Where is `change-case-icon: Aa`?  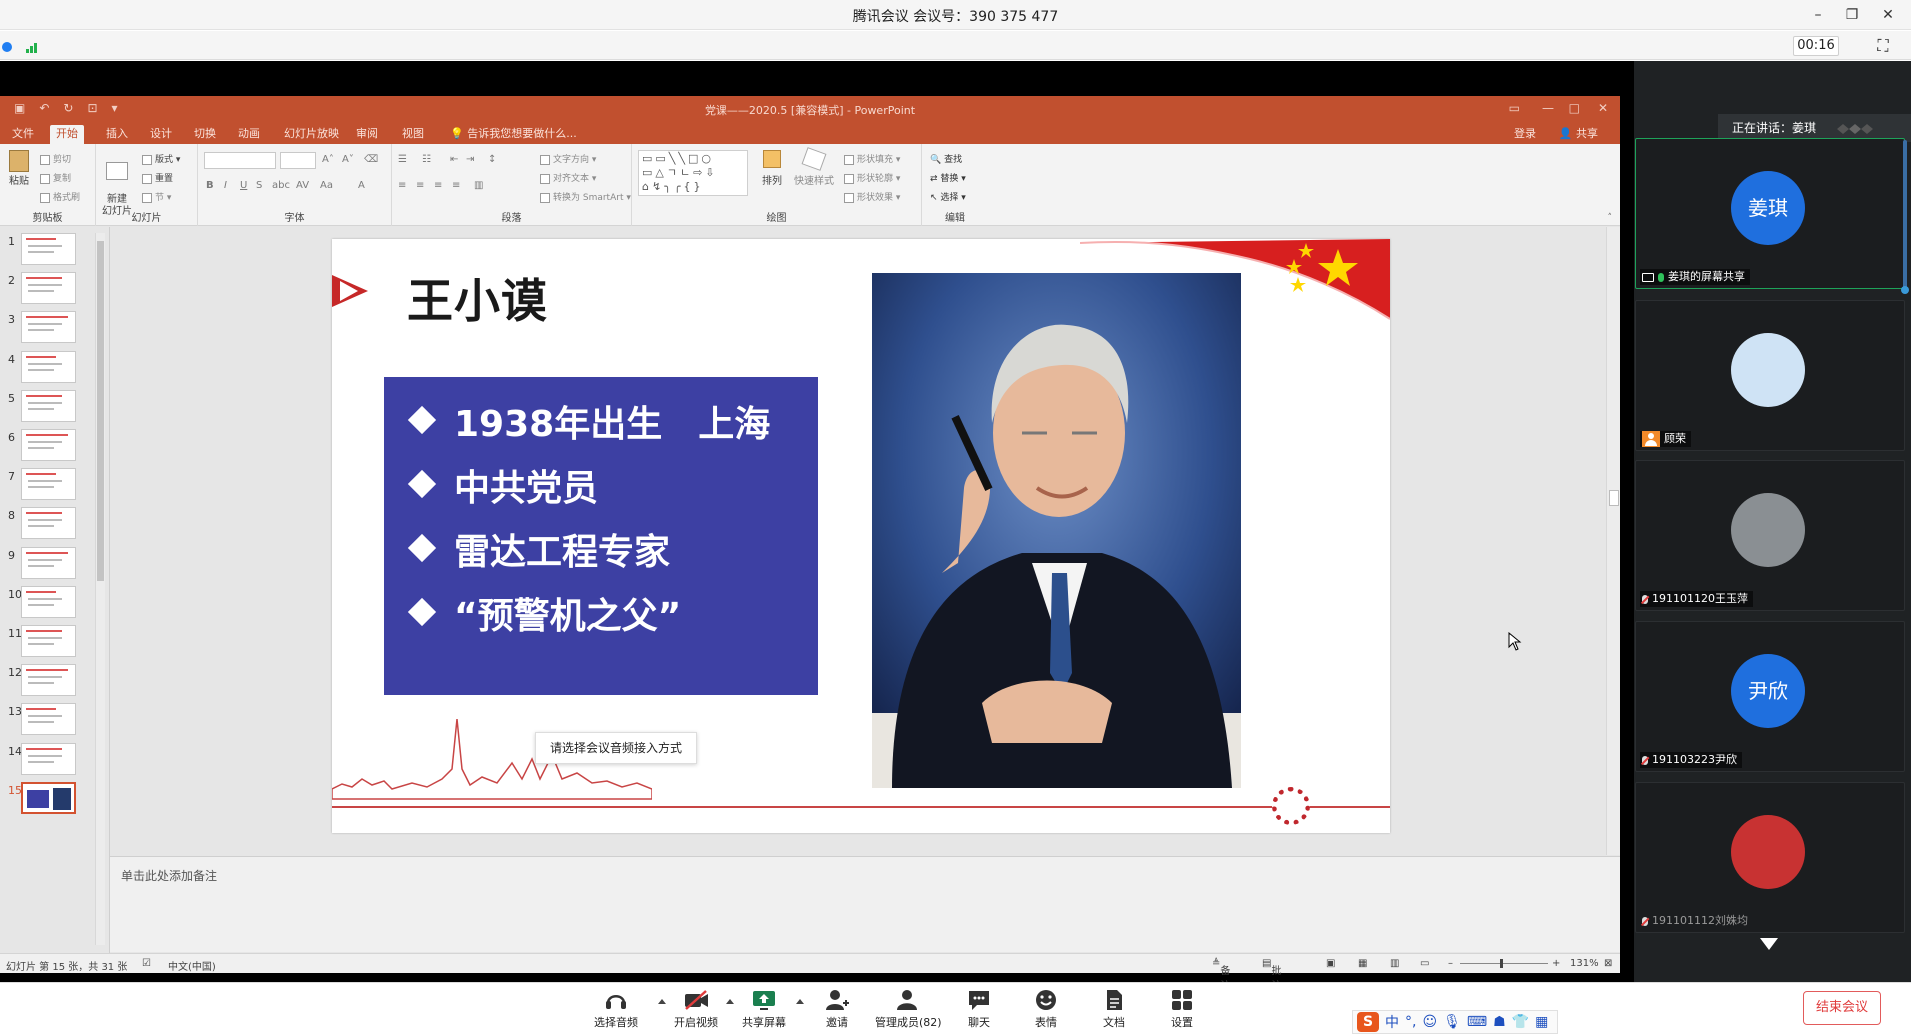 change-case-icon: Aa is located at coordinates (326, 185).